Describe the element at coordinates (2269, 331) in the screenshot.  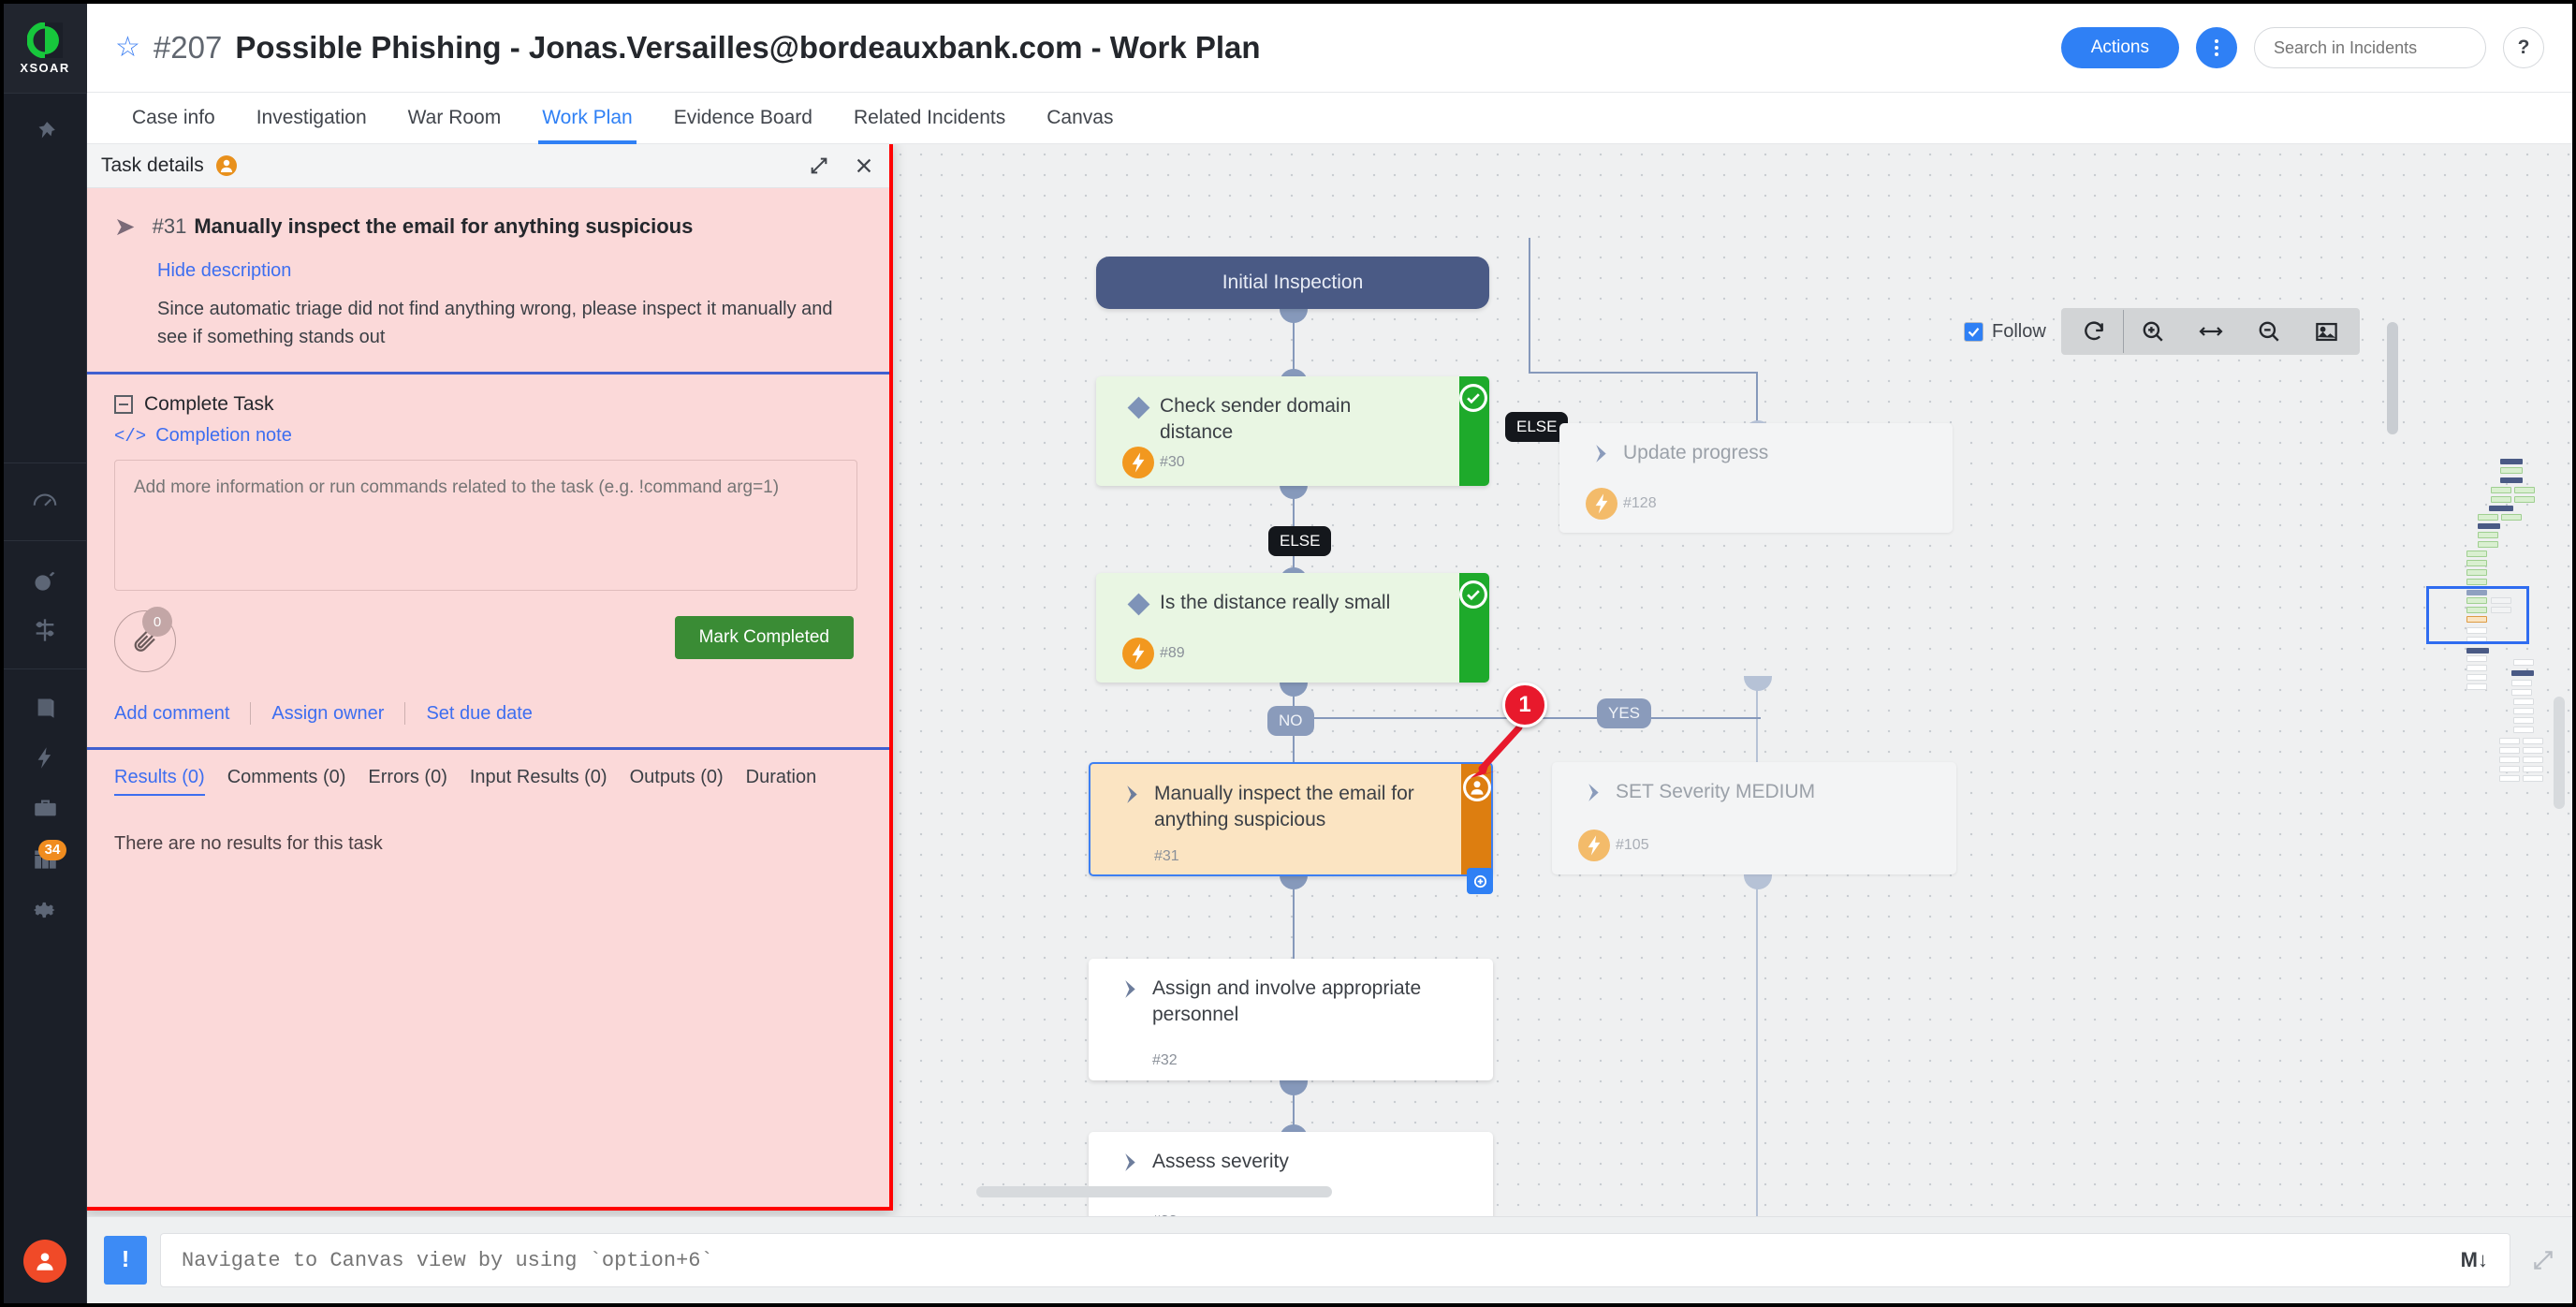
I see `zoom-out-icon` at that location.